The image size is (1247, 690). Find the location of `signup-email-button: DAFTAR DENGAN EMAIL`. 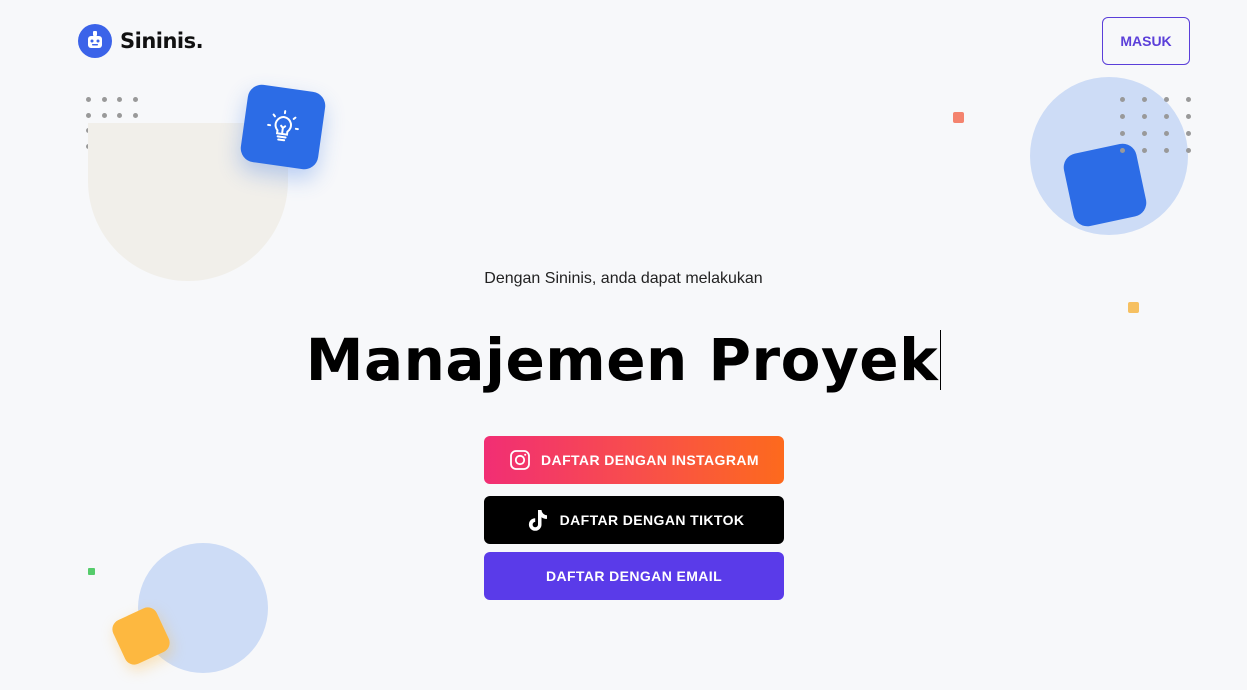

signup-email-button: DAFTAR DENGAN EMAIL is located at coordinates (634, 576).